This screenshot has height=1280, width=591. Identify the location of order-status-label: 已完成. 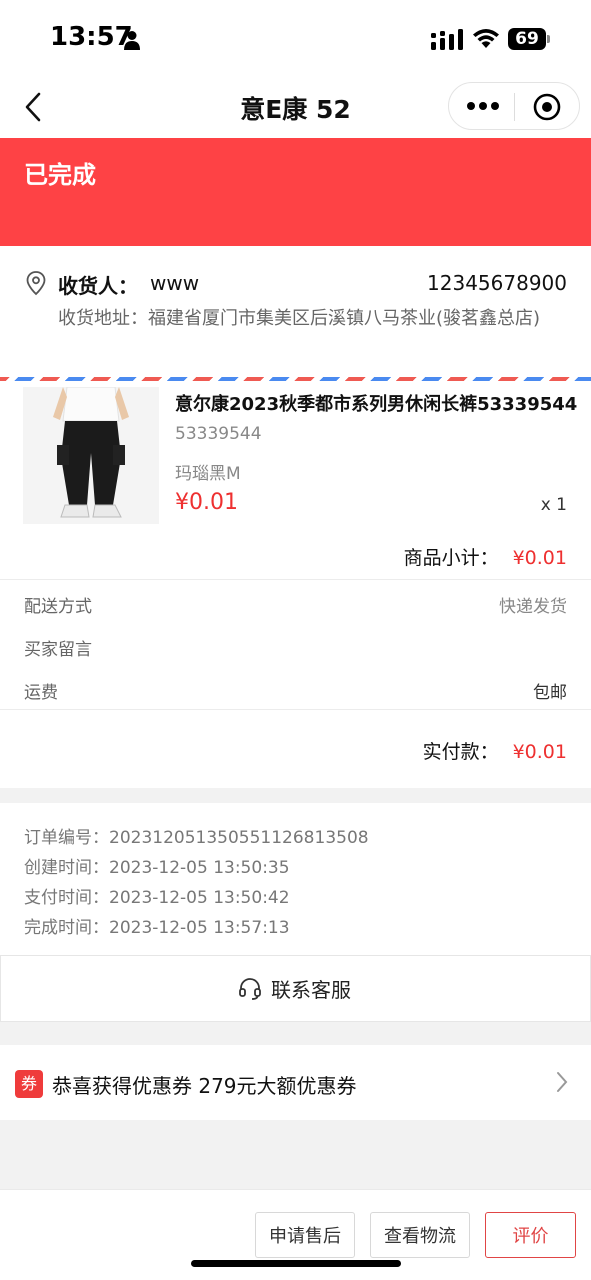
(60, 175).